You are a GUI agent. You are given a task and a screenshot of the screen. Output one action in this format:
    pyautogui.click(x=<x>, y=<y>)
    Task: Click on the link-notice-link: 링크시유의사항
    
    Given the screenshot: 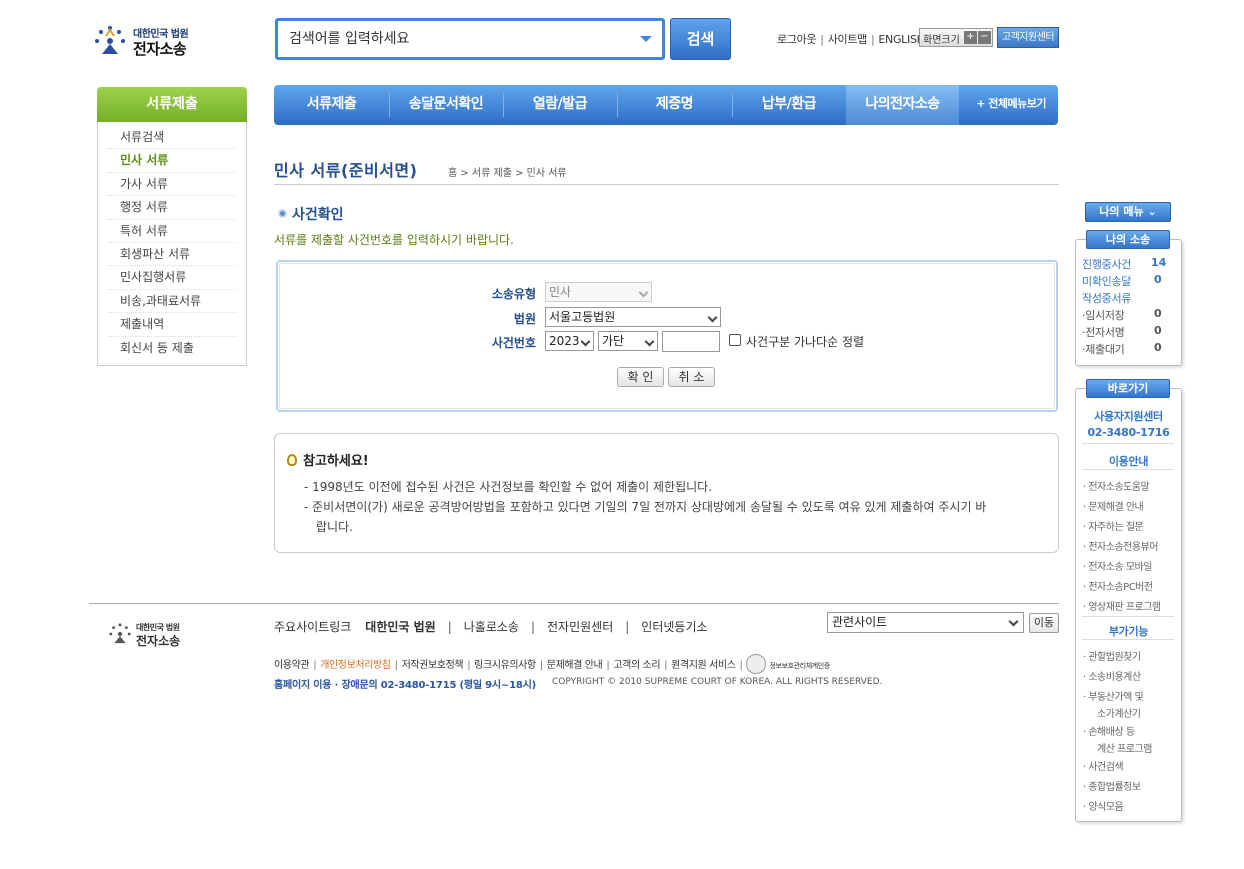 What is the action you would take?
    pyautogui.click(x=505, y=665)
    